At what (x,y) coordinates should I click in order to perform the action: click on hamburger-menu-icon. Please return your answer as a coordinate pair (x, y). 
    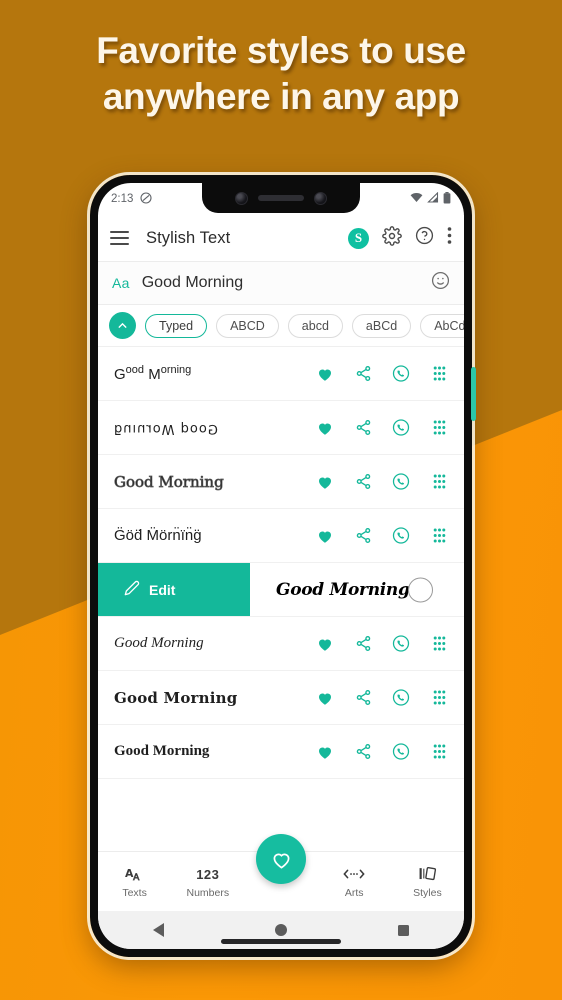
    Looking at the image, I should click on (119, 238).